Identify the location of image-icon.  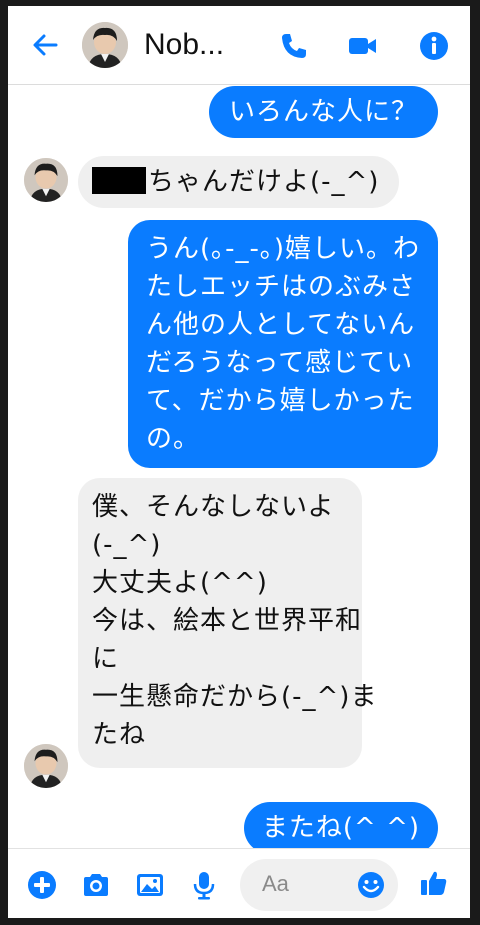
(150, 885).